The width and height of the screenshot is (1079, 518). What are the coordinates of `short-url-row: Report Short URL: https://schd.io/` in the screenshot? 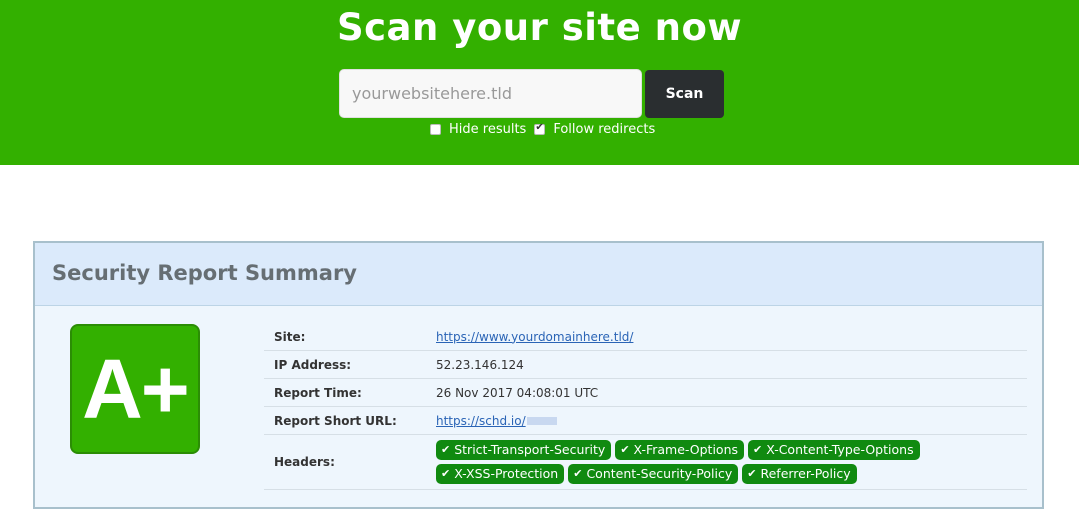 It's located at (645, 421).